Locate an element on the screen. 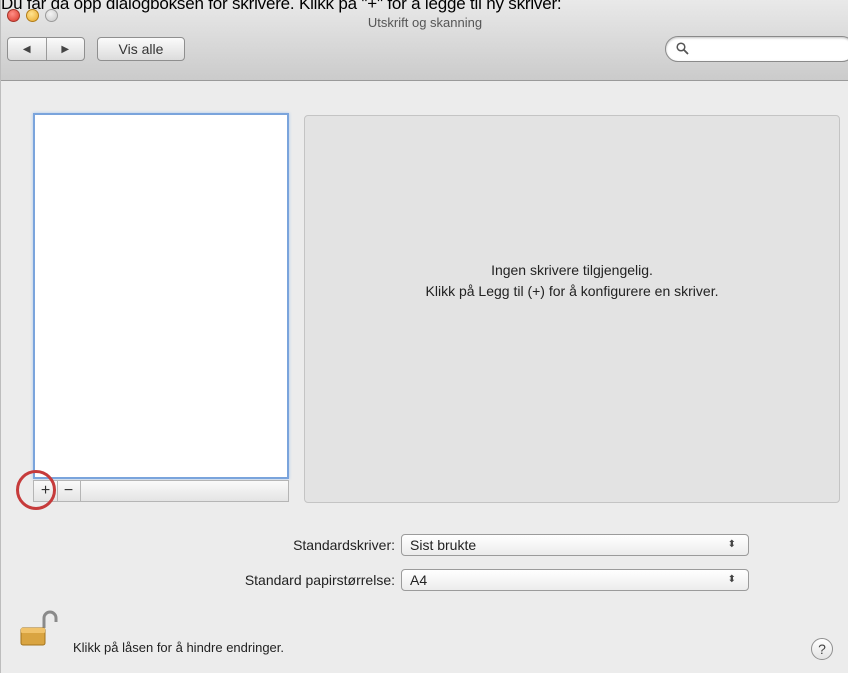 This screenshot has height=673, width=848. no-printers-message: Ingen skrivere tilgjengelig. is located at coordinates (572, 270).